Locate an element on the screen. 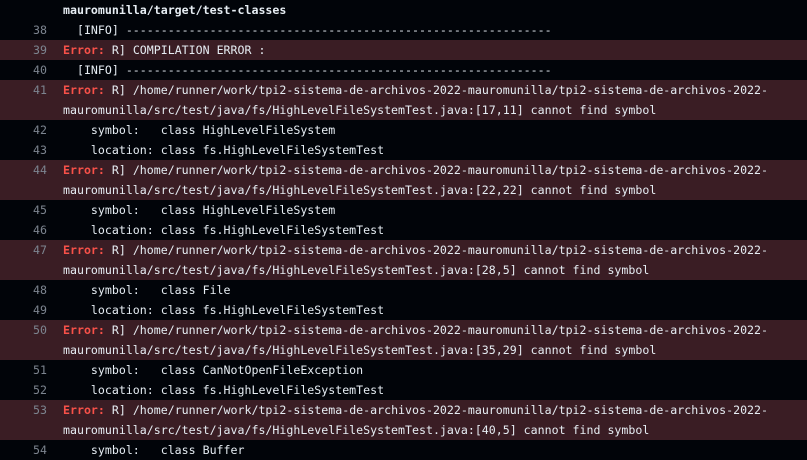  line-number: 51 is located at coordinates (23, 370).